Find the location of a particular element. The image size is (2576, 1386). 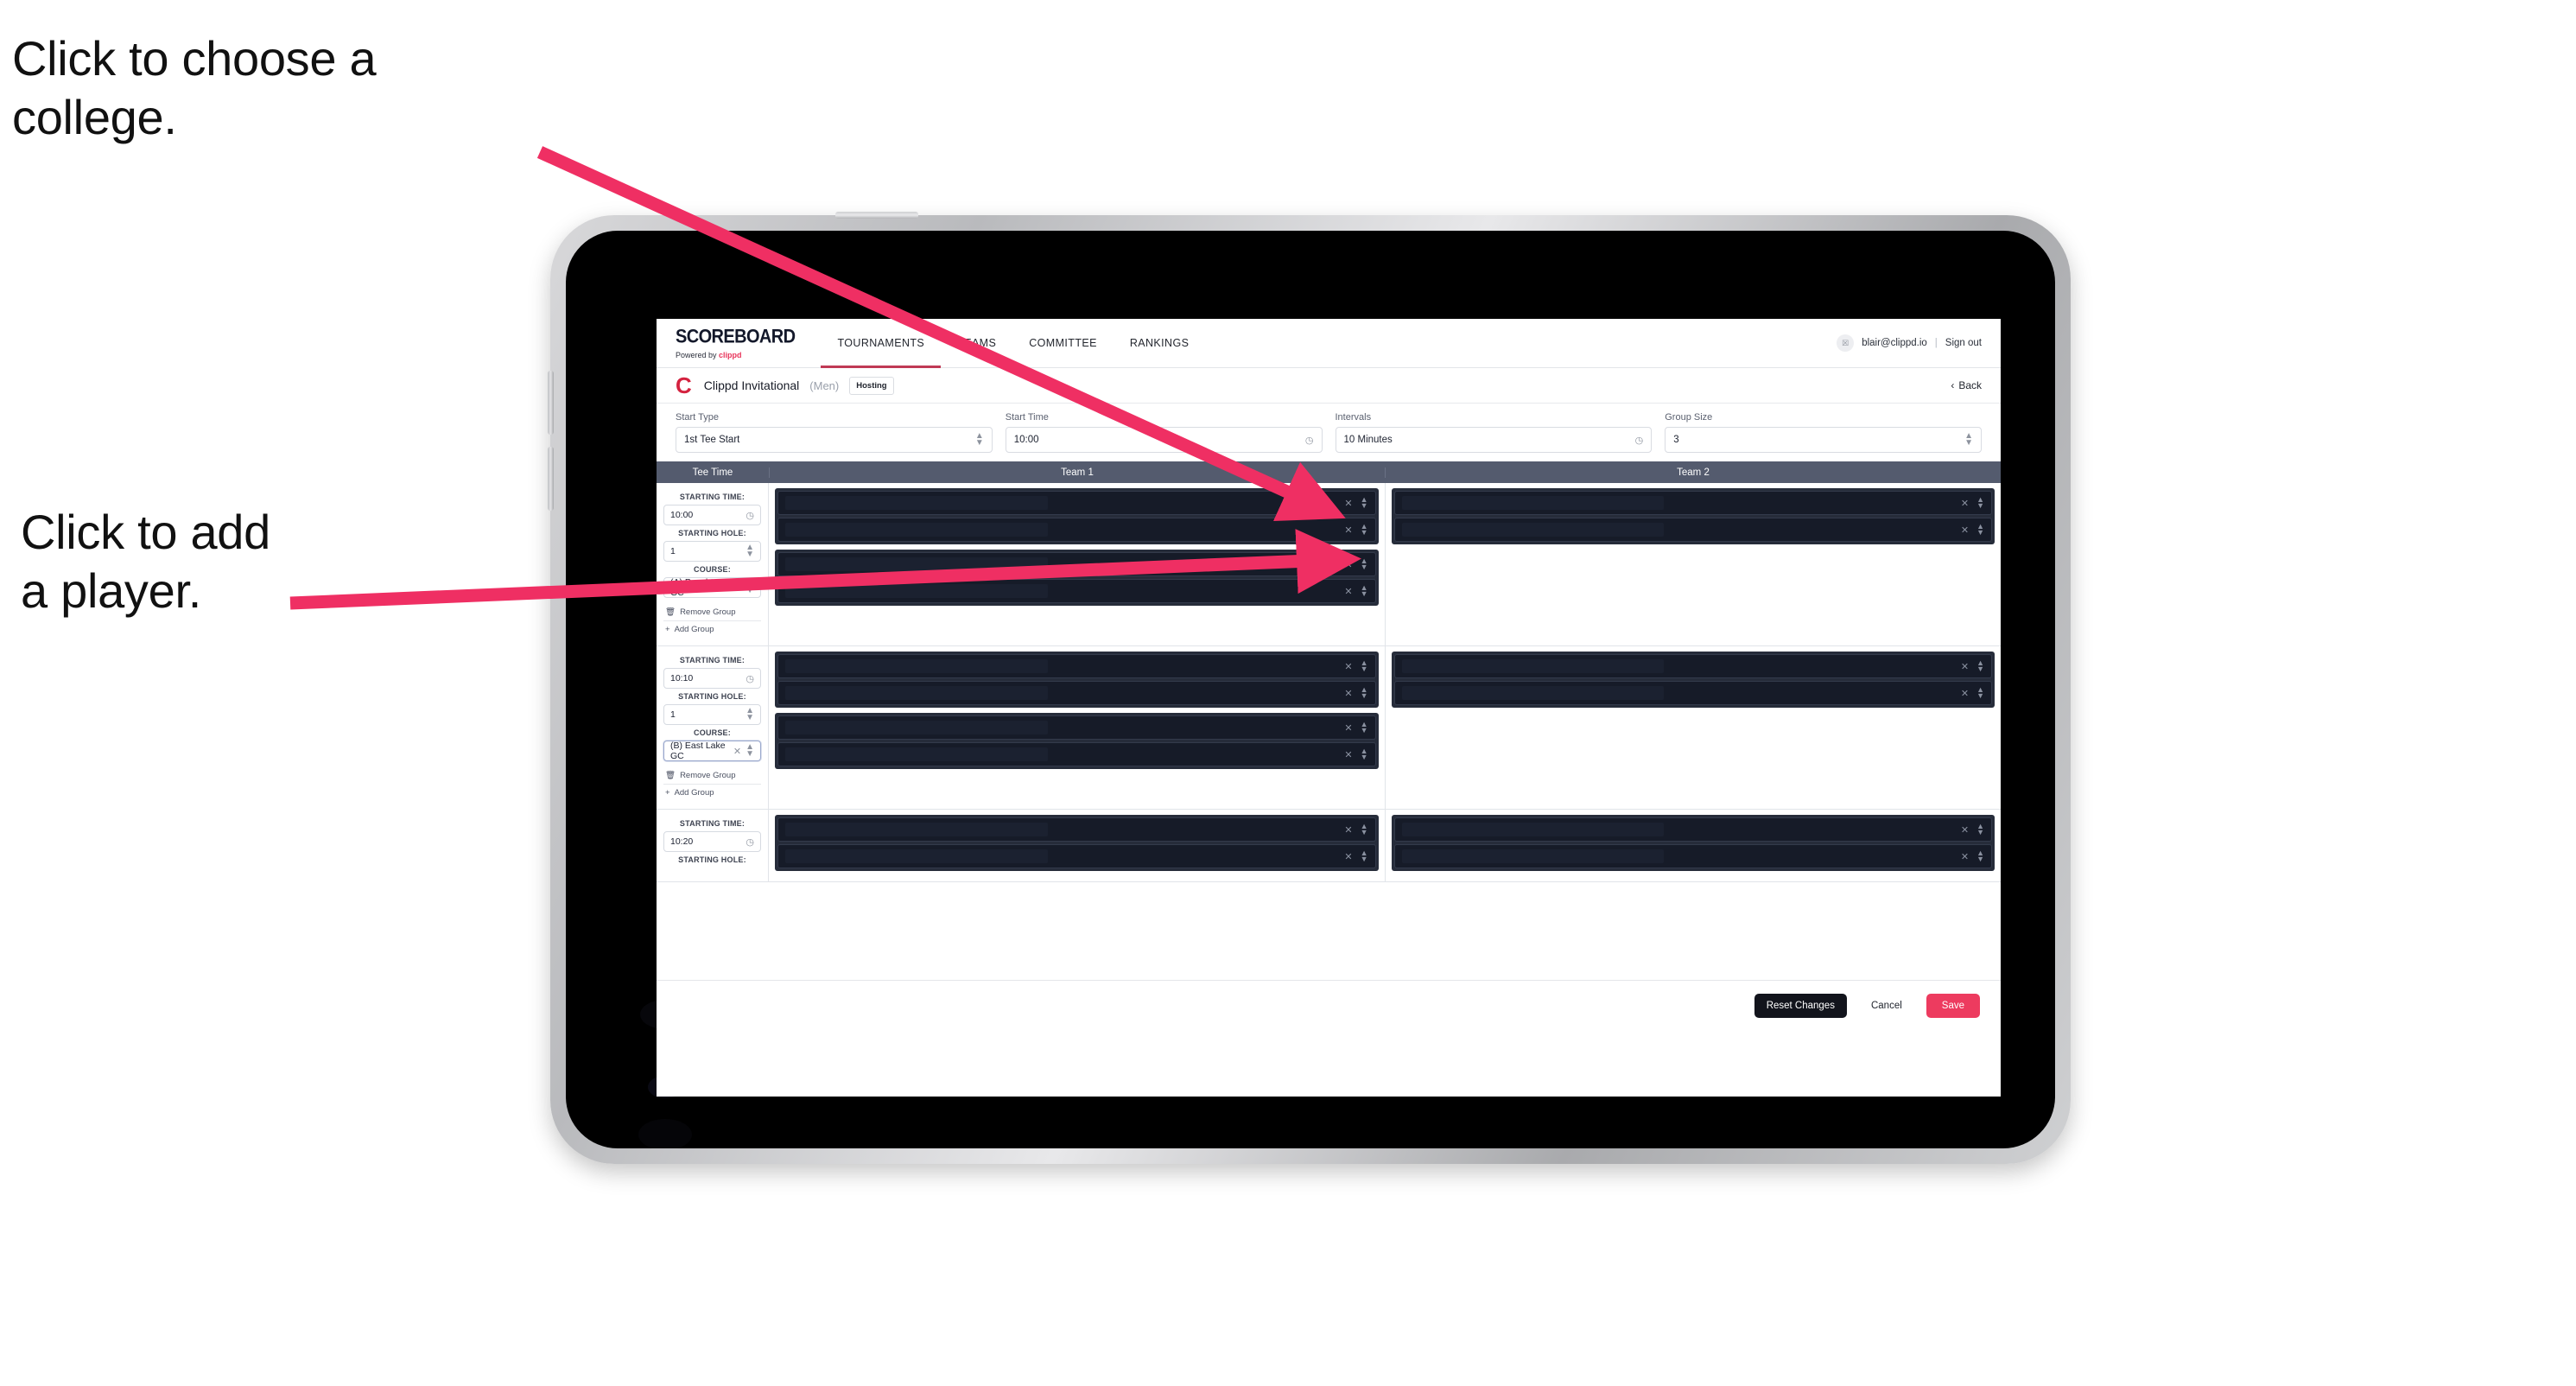

nav-tab-committee: COMMITTEE is located at coordinates (1063, 343).